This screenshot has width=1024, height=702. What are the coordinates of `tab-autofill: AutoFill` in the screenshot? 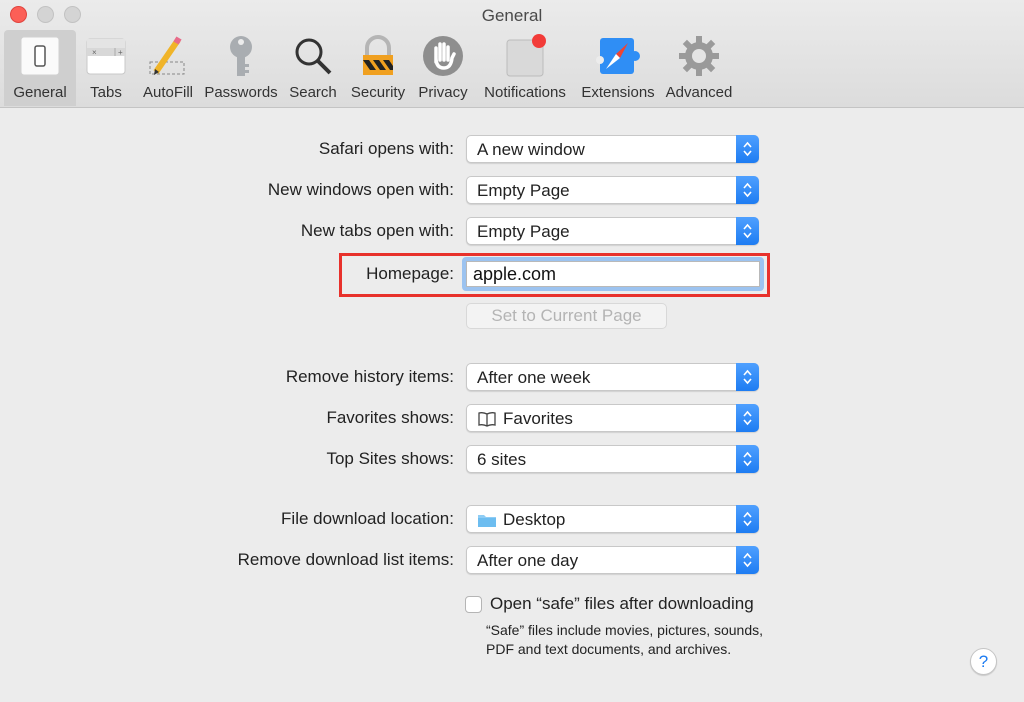 It's located at (168, 68).